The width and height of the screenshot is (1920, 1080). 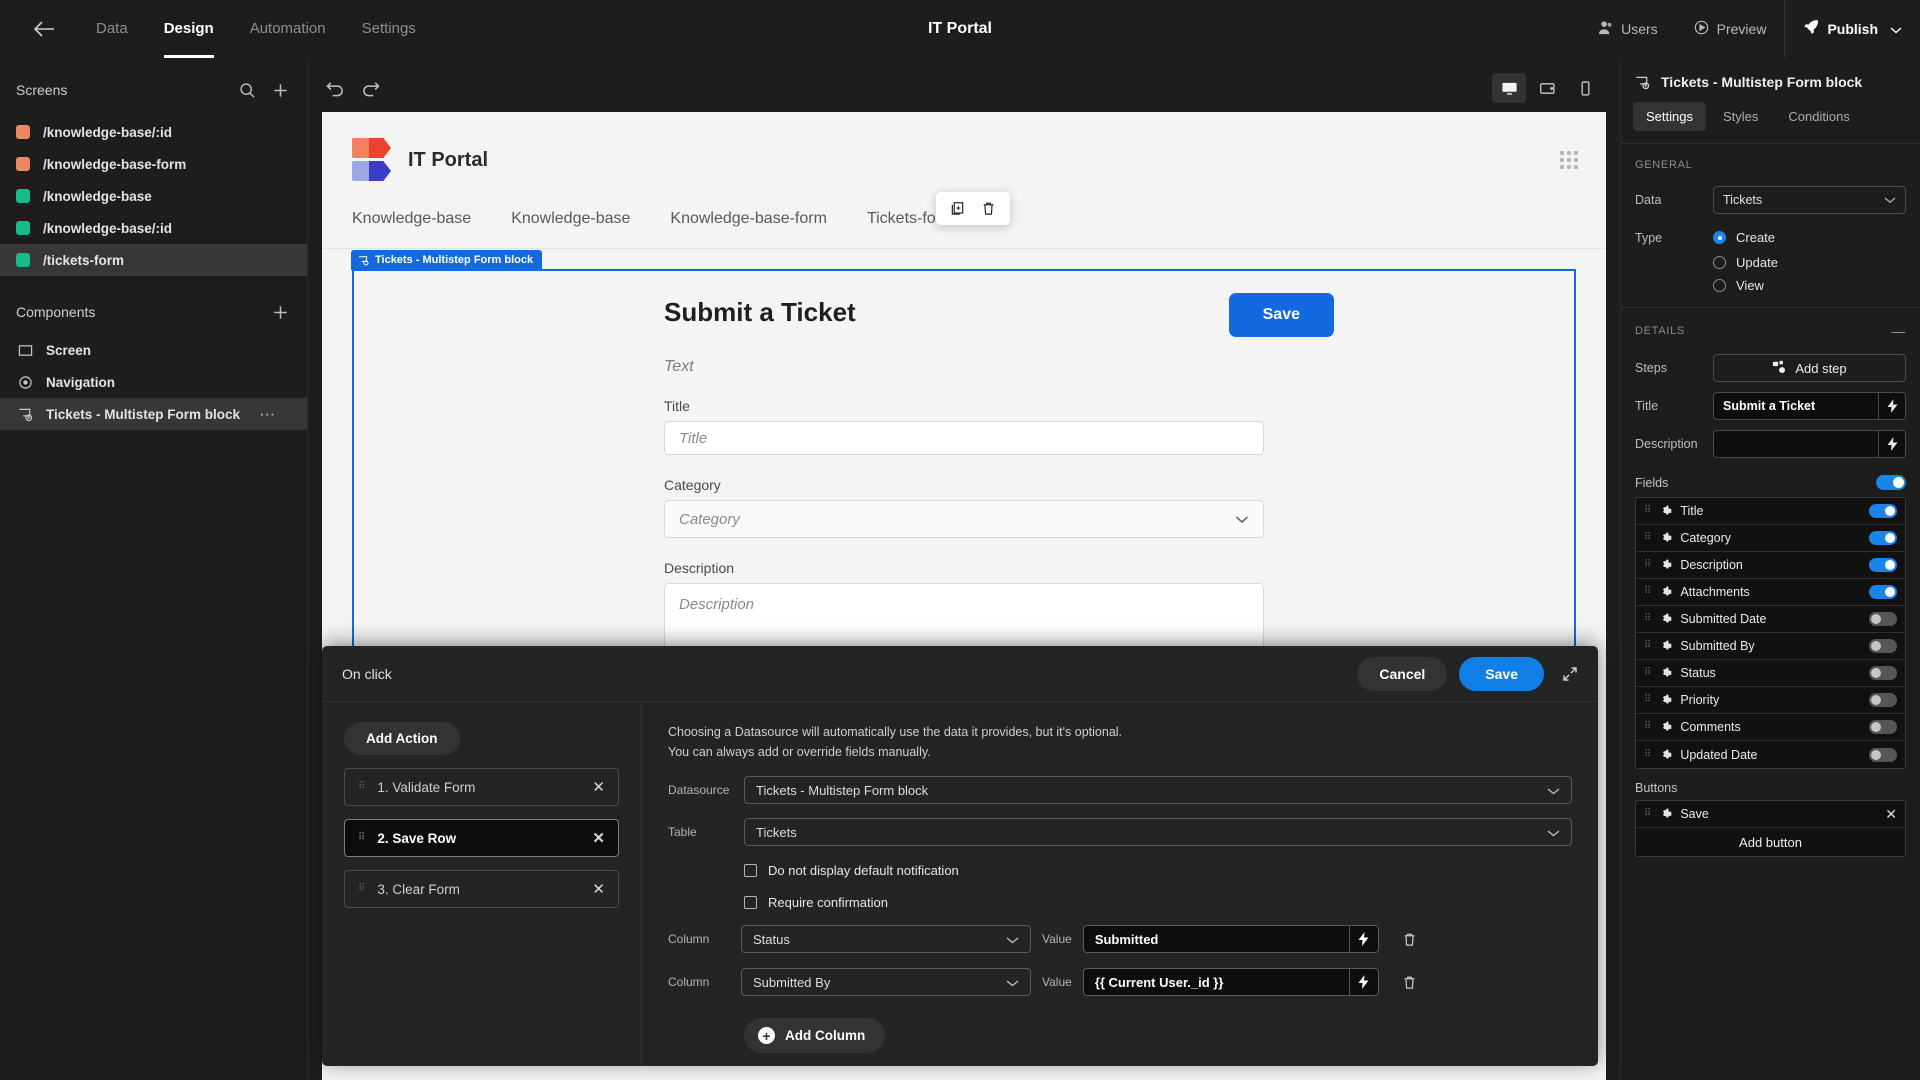 What do you see at coordinates (112, 29) in the screenshot?
I see `tab-data: Data` at bounding box center [112, 29].